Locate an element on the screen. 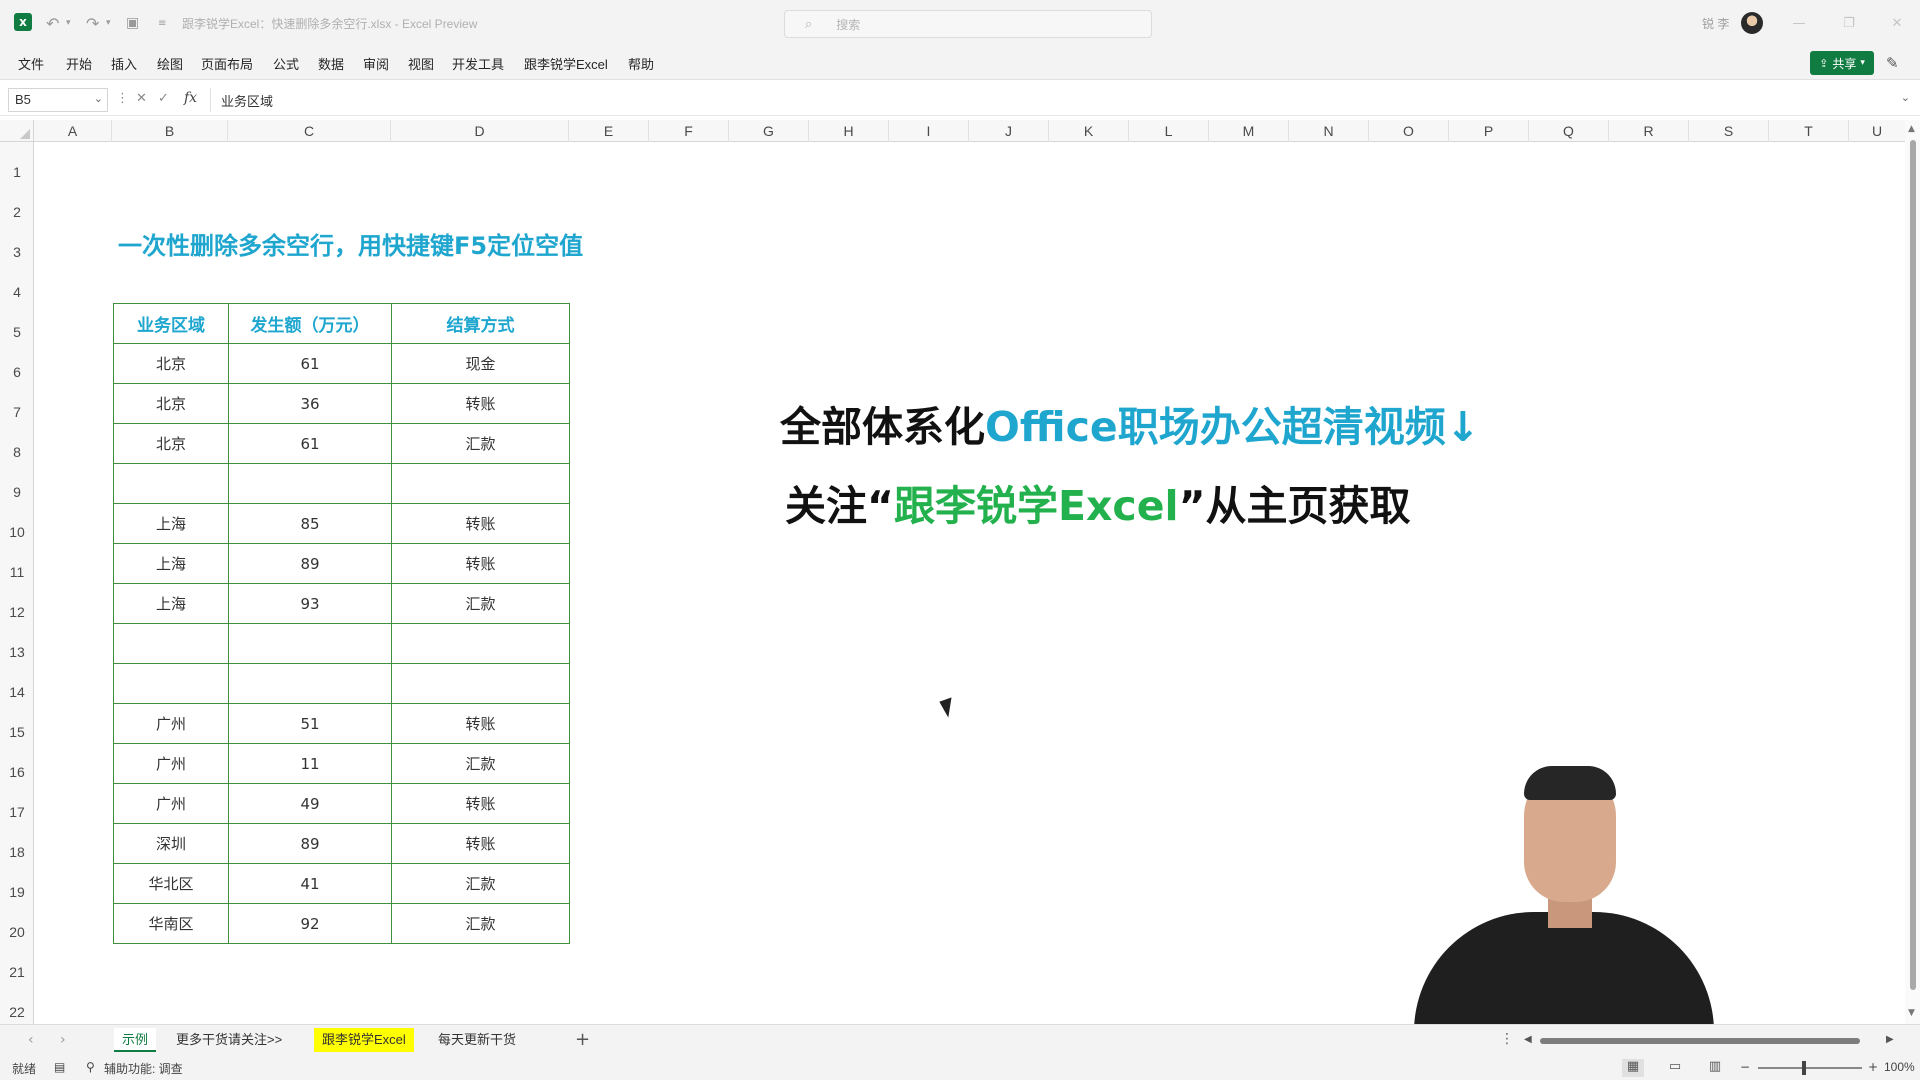 The height and width of the screenshot is (1080, 1920). column-header-o: O is located at coordinates (1409, 131).